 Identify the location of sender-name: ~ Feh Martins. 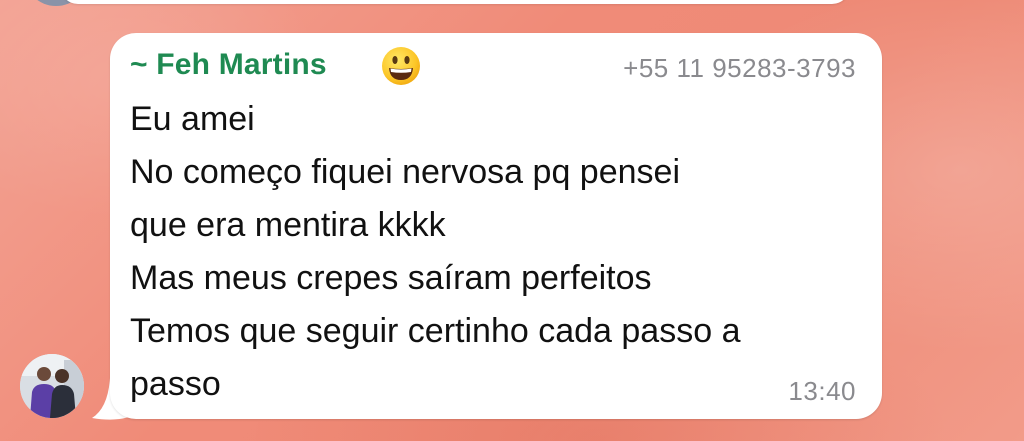
(228, 65).